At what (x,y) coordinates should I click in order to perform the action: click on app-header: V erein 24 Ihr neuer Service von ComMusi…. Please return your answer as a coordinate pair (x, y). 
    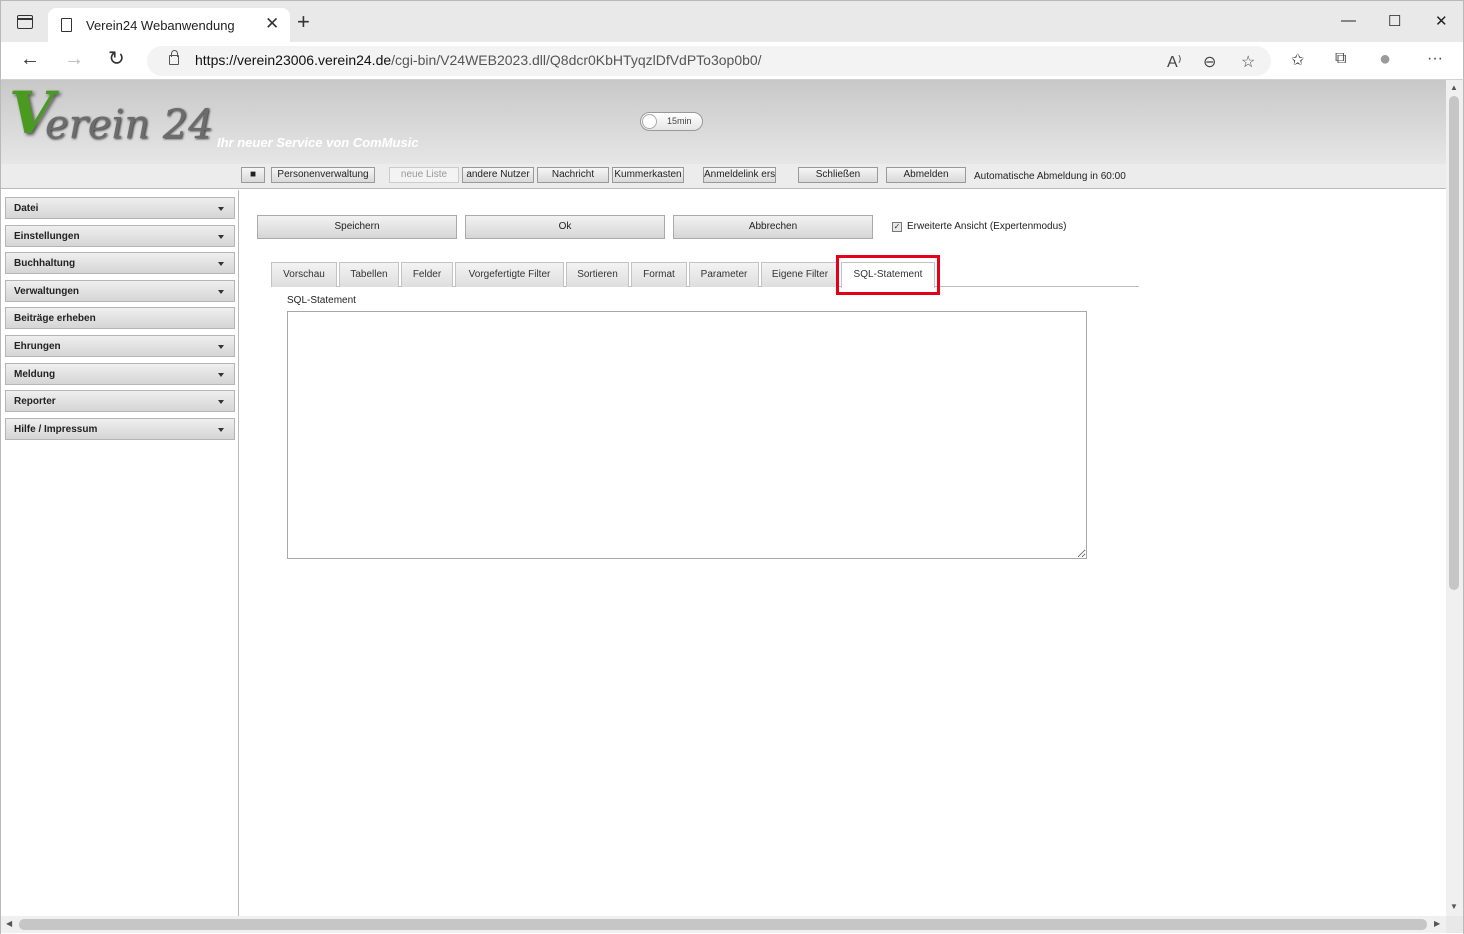
    Looking at the image, I should click on (723, 122).